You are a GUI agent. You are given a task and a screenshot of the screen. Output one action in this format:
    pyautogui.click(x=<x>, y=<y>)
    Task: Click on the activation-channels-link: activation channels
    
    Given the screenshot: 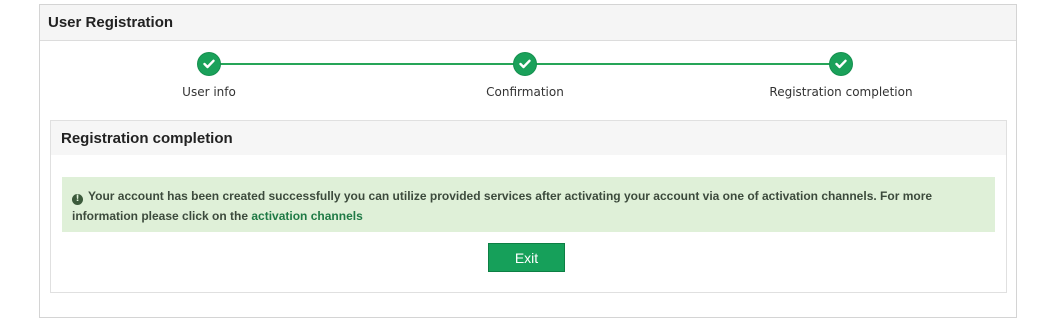 What is the action you would take?
    pyautogui.click(x=306, y=216)
    